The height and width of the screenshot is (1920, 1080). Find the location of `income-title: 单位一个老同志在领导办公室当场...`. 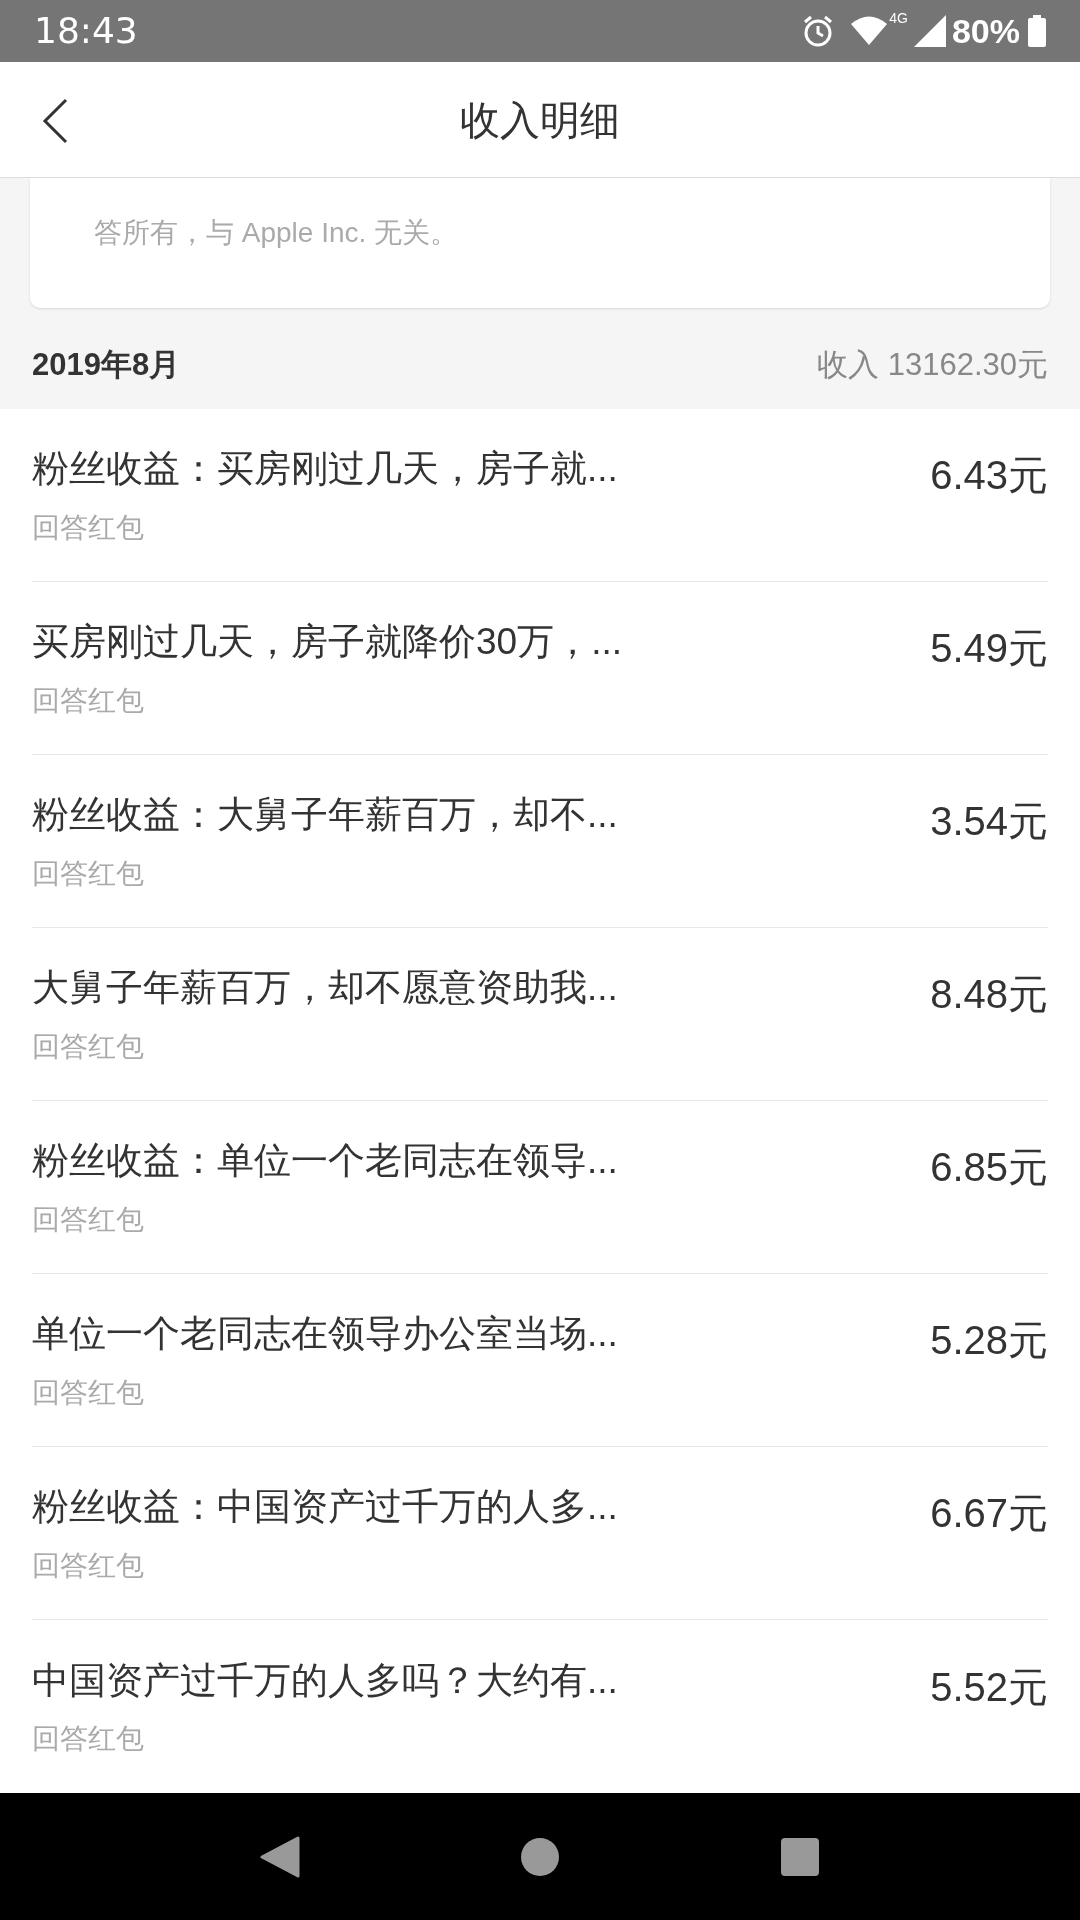

income-title: 单位一个老同志在领导办公室当场... is located at coordinates (325, 1334).